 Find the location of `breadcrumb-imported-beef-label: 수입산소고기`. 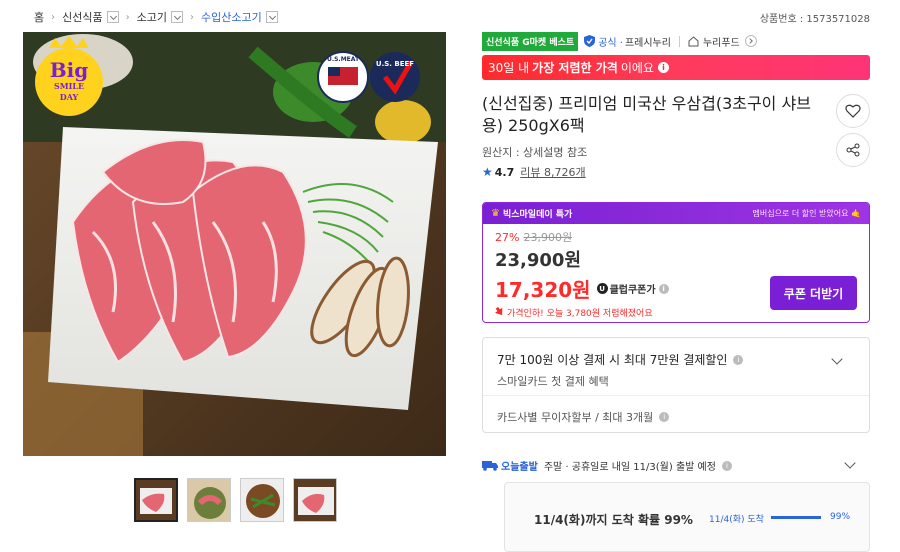

breadcrumb-imported-beef-label: 수입산소고기 is located at coordinates (231, 17).